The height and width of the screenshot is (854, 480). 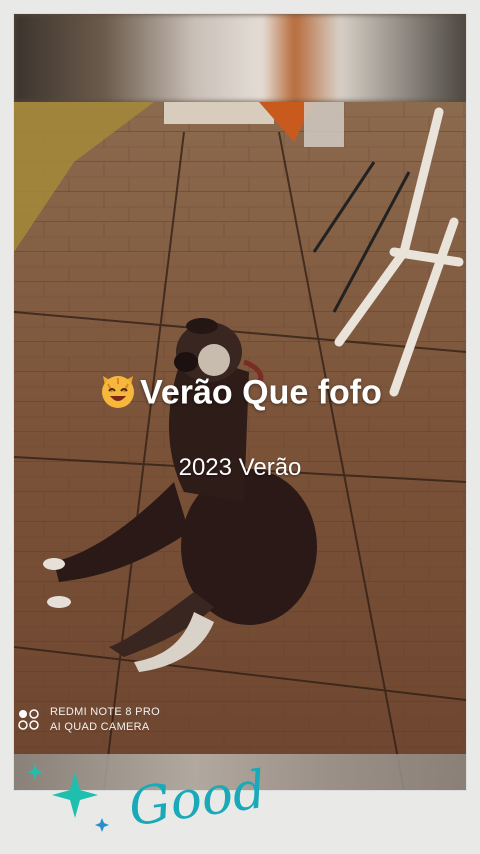 What do you see at coordinates (105, 712) in the screenshot?
I see `watermark-model: REDMI NOTE 8 PRO` at bounding box center [105, 712].